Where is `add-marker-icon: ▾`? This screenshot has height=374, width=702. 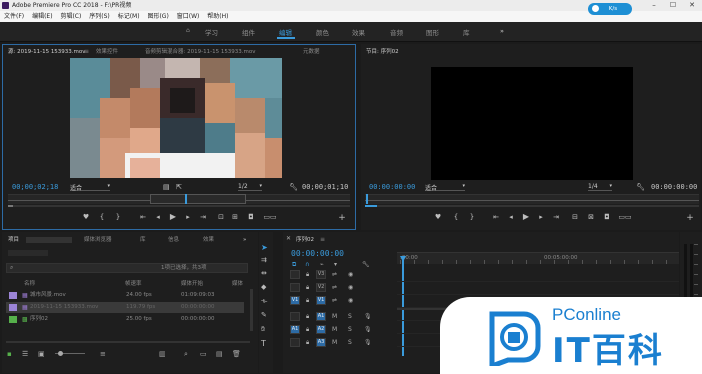
add-marker-icon: ▾ is located at coordinates (335, 264).